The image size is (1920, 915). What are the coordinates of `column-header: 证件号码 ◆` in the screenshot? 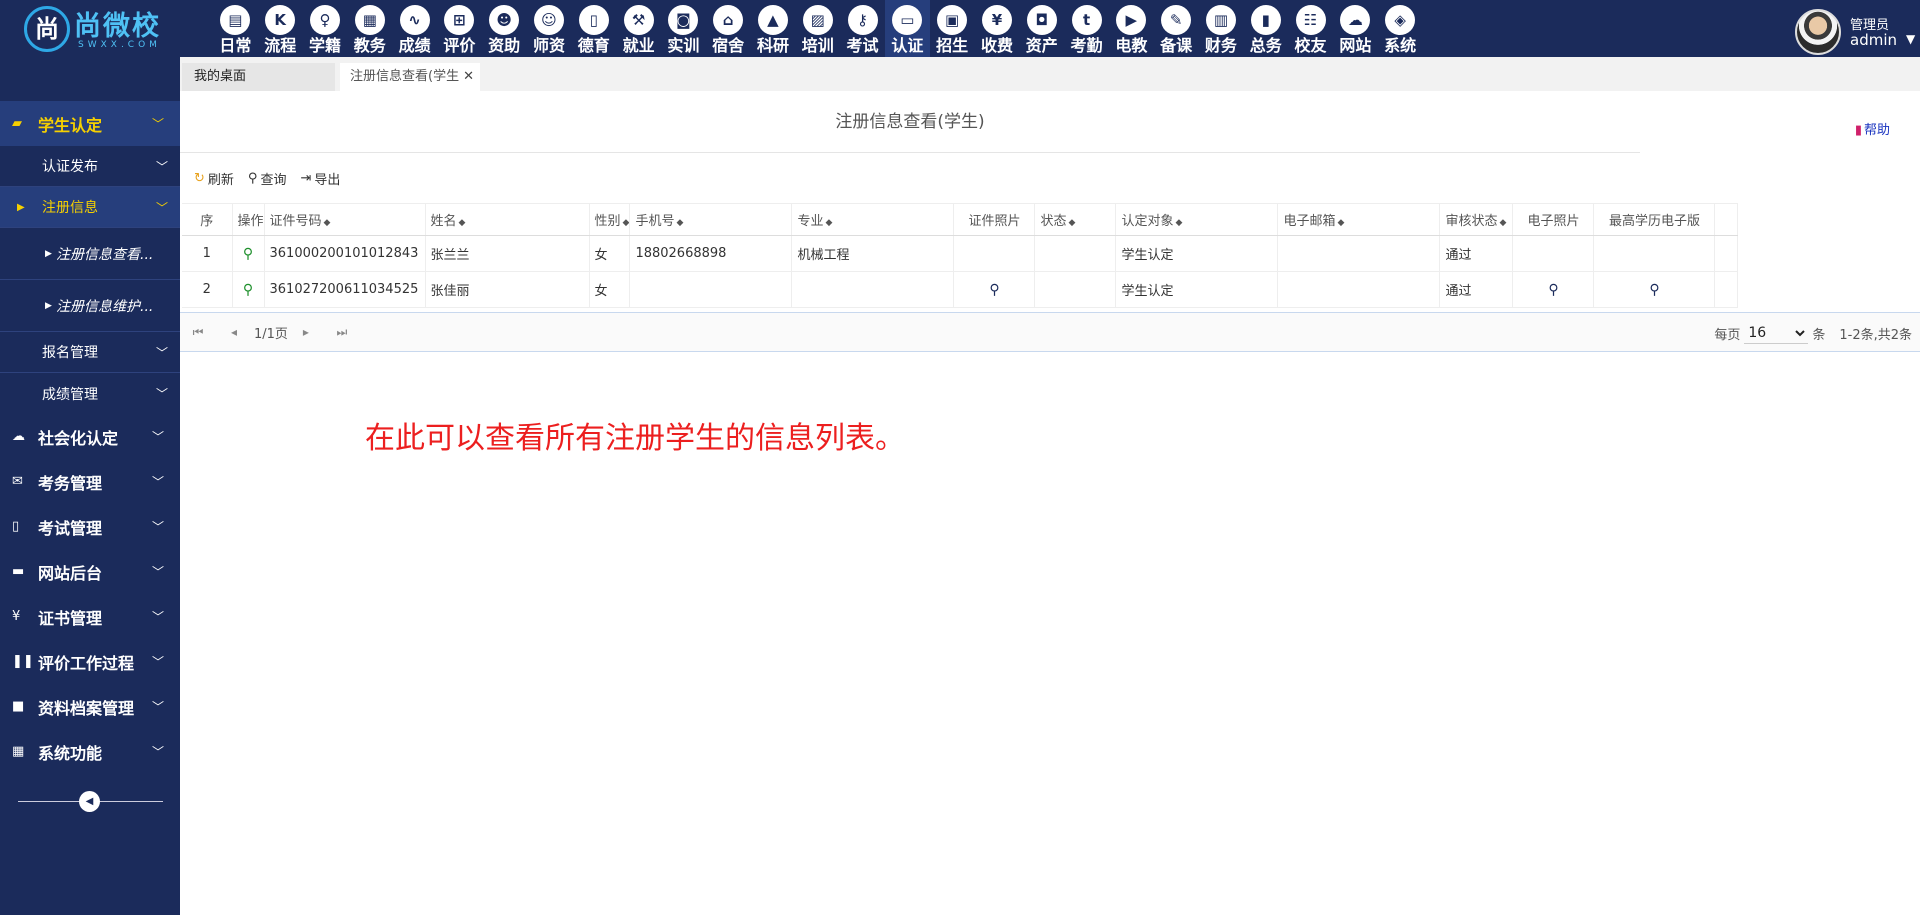 It's located at (345, 219).